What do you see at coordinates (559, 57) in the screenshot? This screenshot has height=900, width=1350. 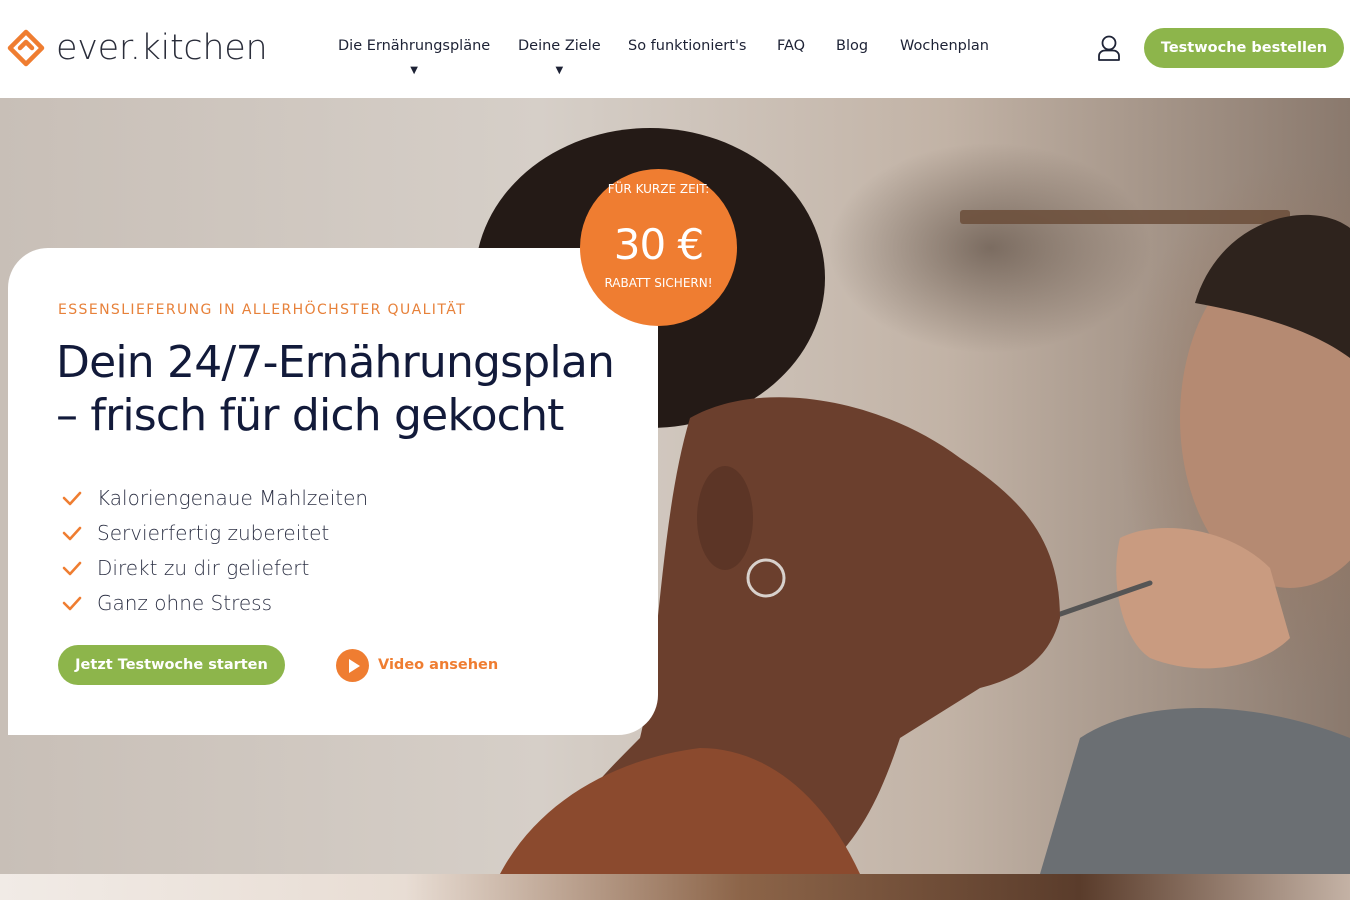 I see `nav-item-ziele: Deine Ziele ▼` at bounding box center [559, 57].